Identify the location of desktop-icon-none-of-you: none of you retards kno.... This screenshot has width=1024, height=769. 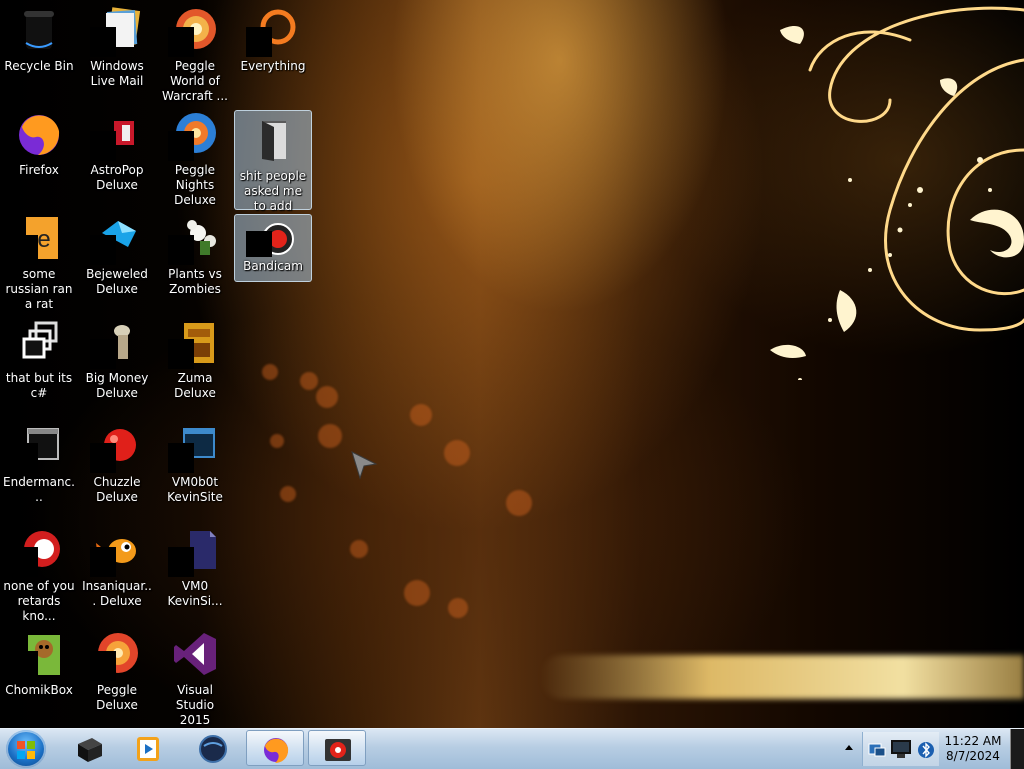
(39, 571).